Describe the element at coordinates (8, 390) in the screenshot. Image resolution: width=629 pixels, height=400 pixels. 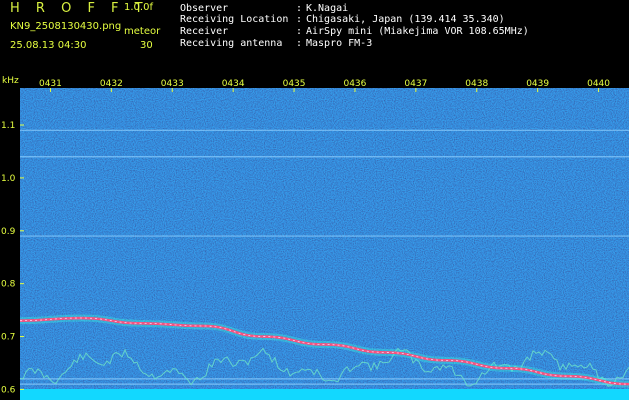
I see `y-tick-label: 0.6` at that location.